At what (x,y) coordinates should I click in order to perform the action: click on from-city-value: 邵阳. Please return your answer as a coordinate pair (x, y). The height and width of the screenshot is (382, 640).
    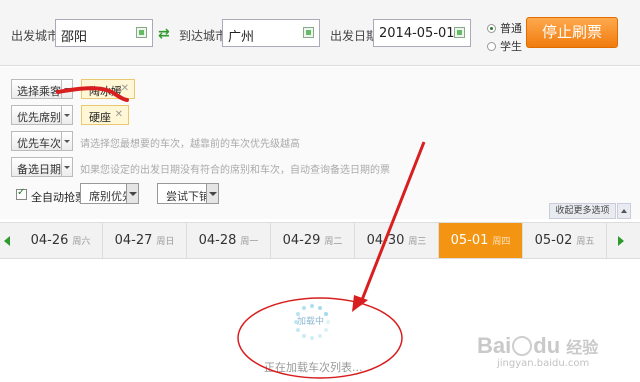
    Looking at the image, I should click on (74, 37).